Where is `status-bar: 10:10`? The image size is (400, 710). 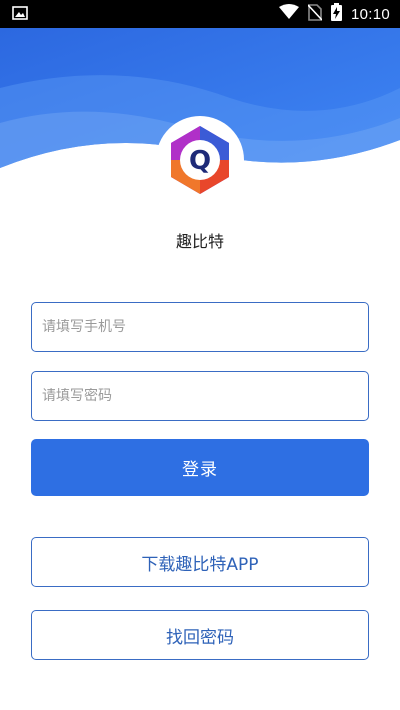 status-bar: 10:10 is located at coordinates (200, 14).